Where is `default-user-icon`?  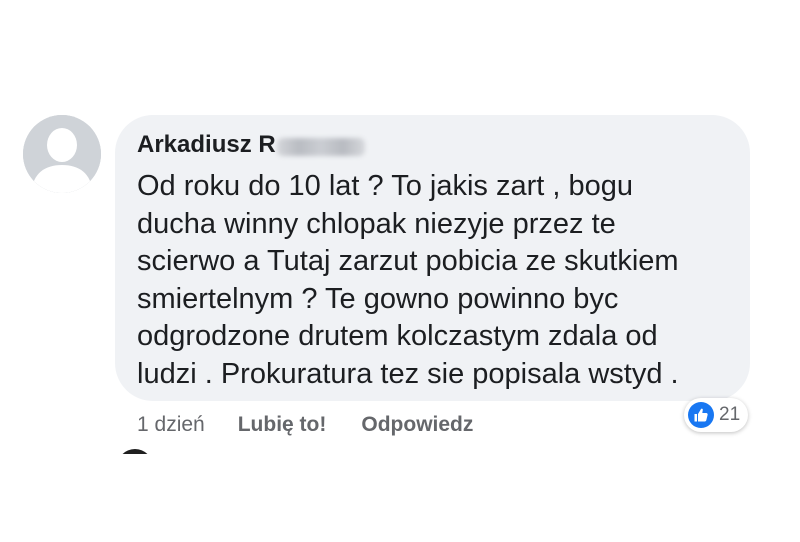
default-user-icon is located at coordinates (62, 154).